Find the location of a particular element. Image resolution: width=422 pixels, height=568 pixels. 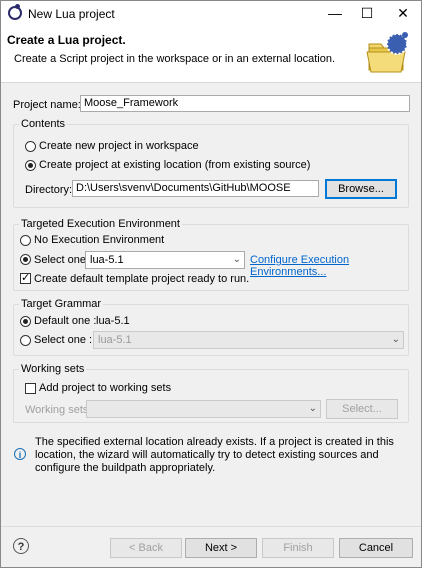

cancel-button: Cancel is located at coordinates (376, 548).